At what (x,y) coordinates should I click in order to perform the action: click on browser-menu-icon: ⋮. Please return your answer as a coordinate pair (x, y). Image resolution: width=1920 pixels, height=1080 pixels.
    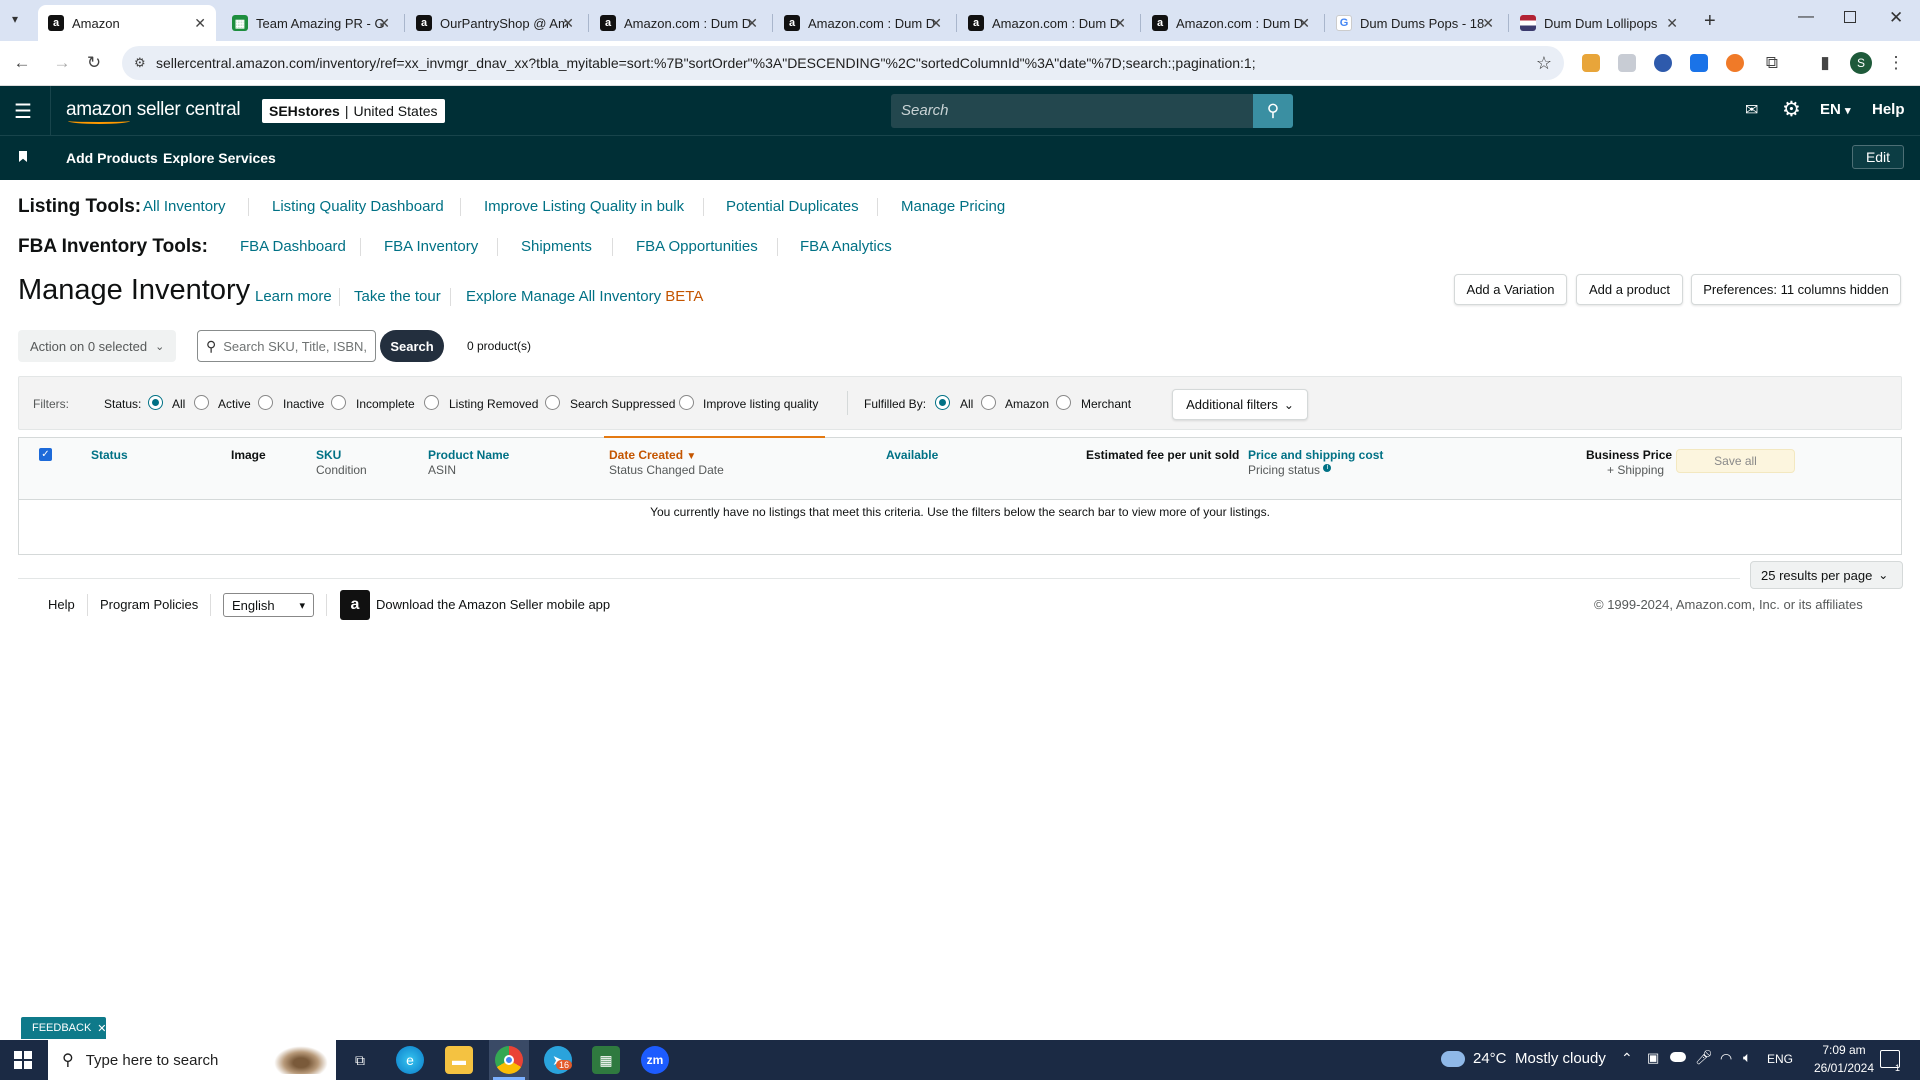
    Looking at the image, I should click on (1896, 63).